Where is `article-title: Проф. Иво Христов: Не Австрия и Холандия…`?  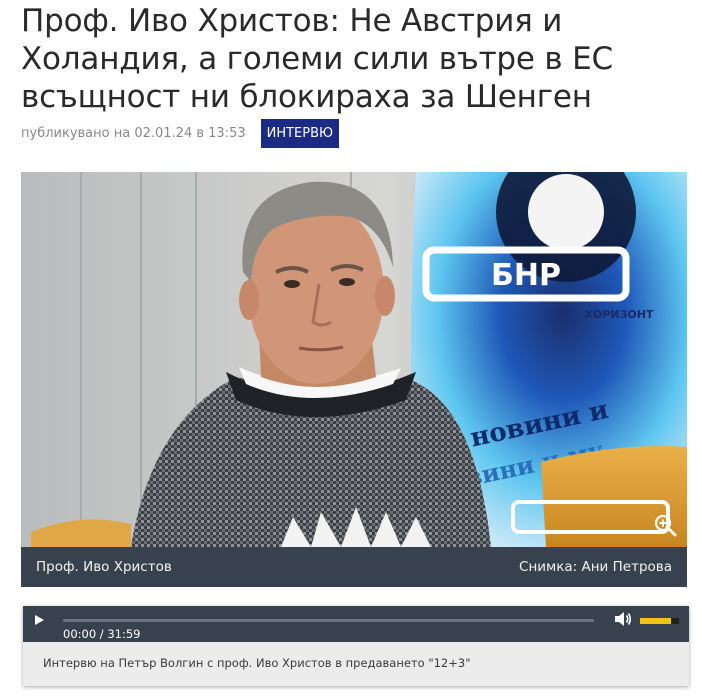
article-title: Проф. Иво Христов: Не Австрия и Холандия… is located at coordinates (317, 59).